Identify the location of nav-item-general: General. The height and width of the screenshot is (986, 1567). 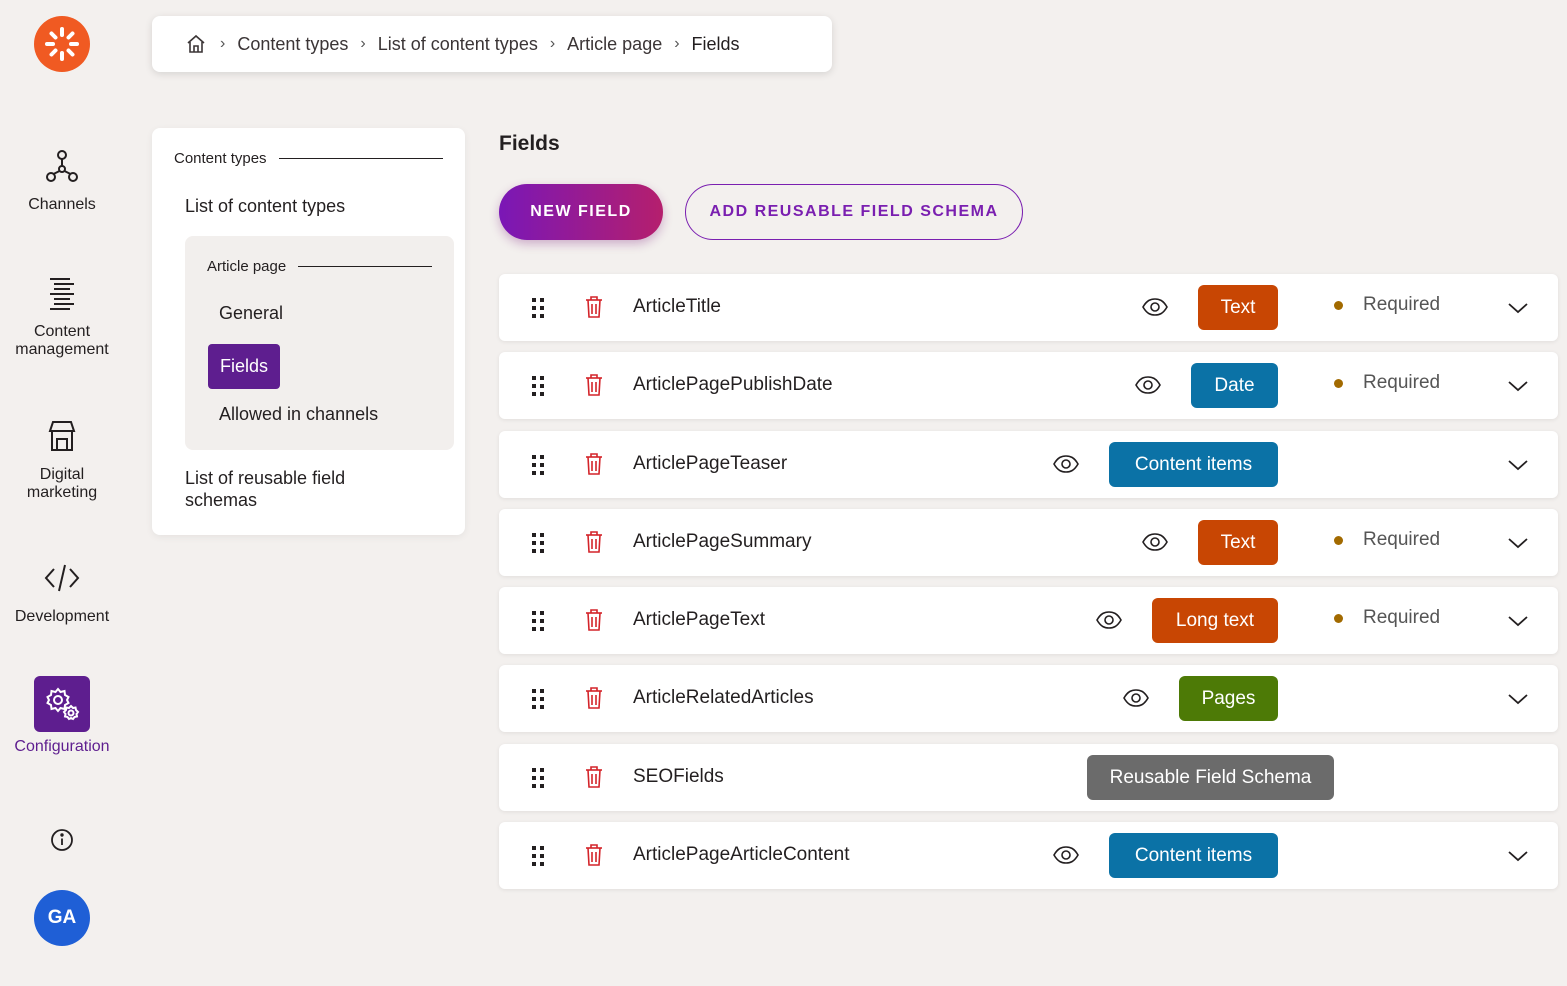
(251, 313).